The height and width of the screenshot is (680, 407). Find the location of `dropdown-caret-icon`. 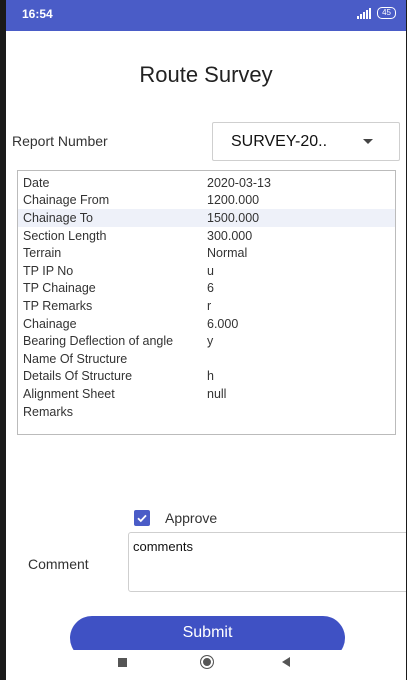

dropdown-caret-icon is located at coordinates (368, 141).